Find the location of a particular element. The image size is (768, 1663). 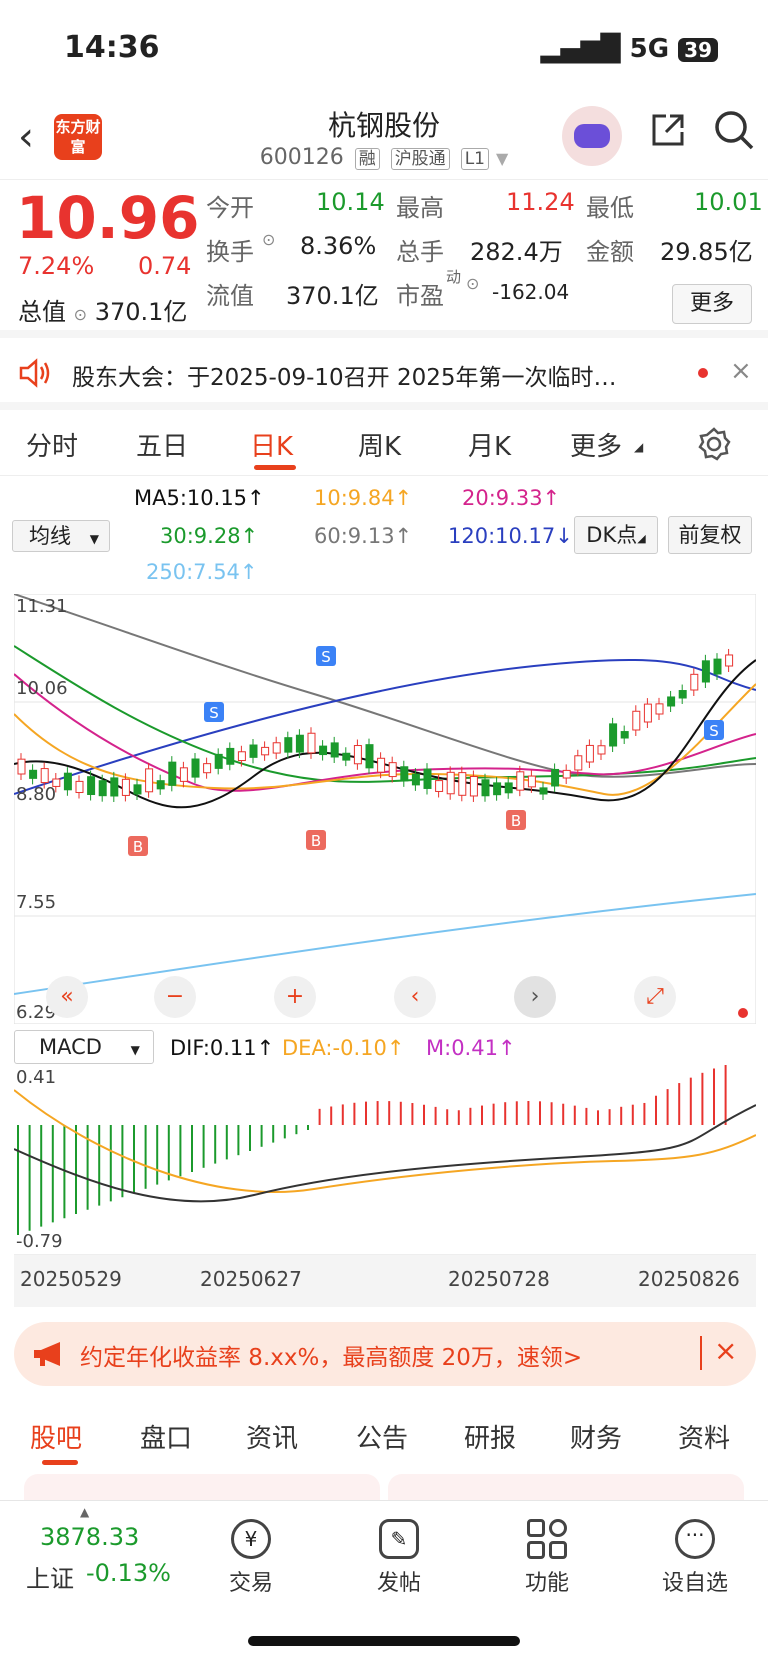

ma60-label: 60:9.13↑ is located at coordinates (363, 536).